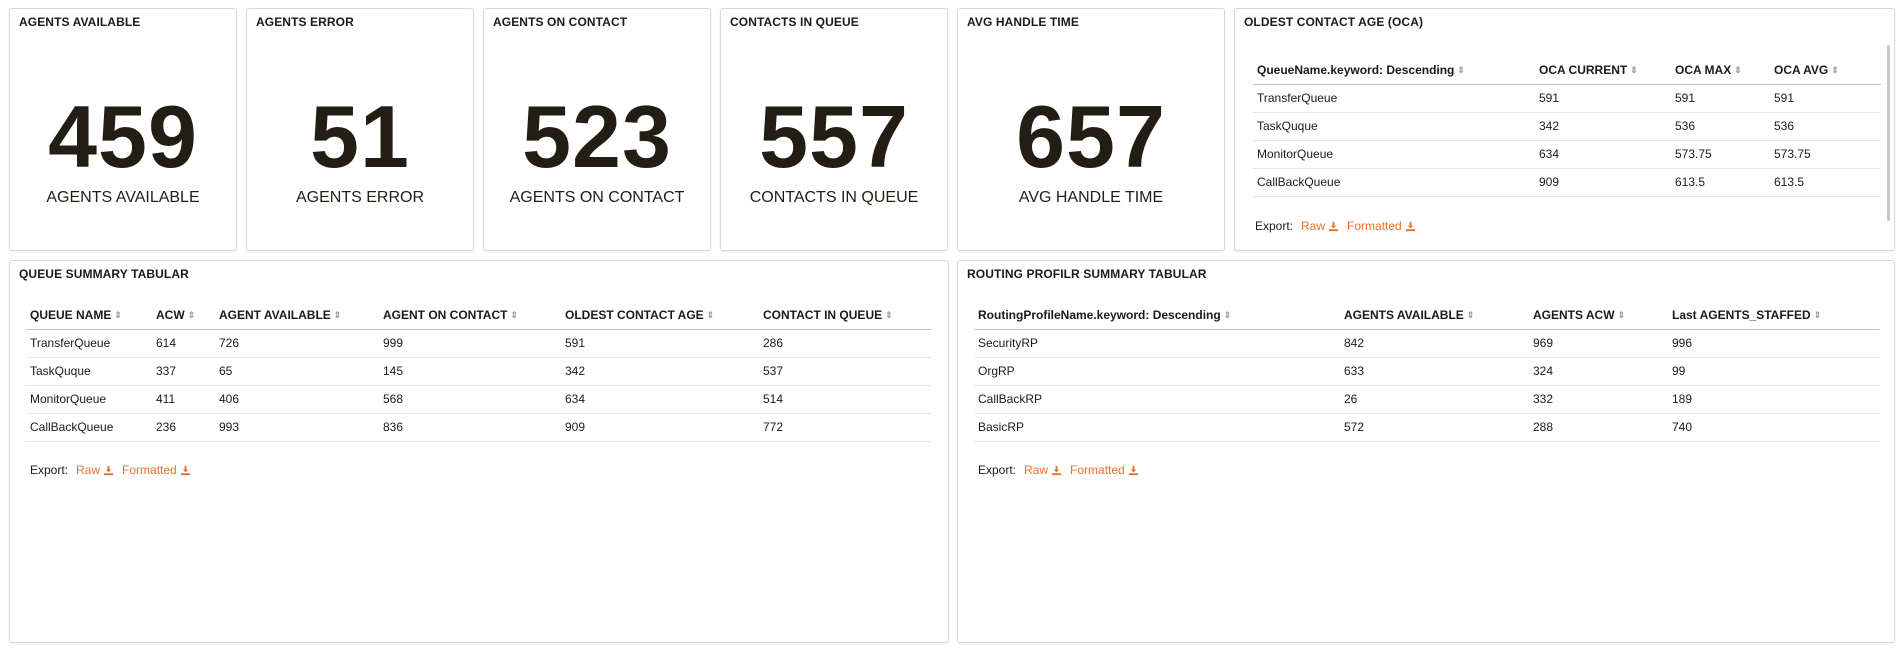  What do you see at coordinates (104, 274) in the screenshot?
I see `panel-title: QUEUE SUMMARY TABULAR` at bounding box center [104, 274].